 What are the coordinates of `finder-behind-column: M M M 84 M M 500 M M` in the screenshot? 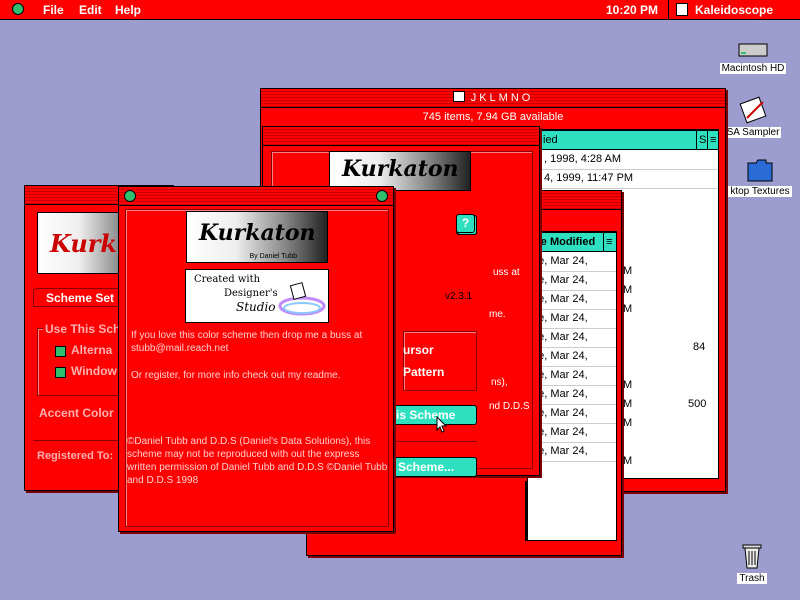 It's located at (665, 366).